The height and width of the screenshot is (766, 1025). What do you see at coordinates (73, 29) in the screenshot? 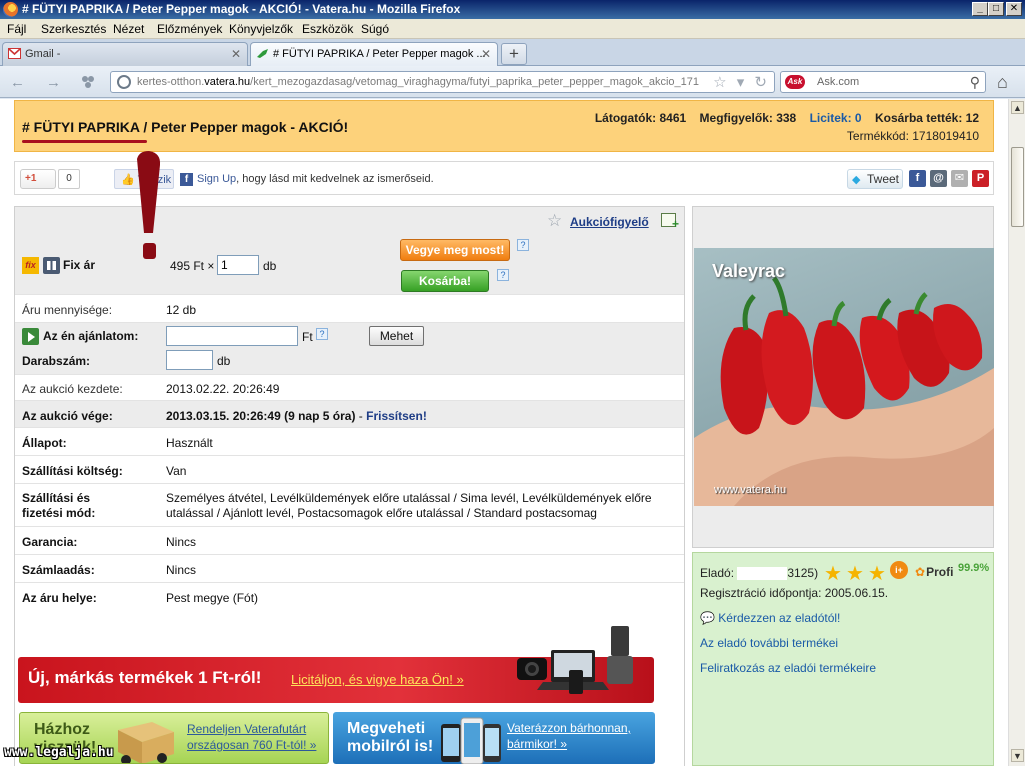
I see `menu-edit: Szerkesztés` at bounding box center [73, 29].